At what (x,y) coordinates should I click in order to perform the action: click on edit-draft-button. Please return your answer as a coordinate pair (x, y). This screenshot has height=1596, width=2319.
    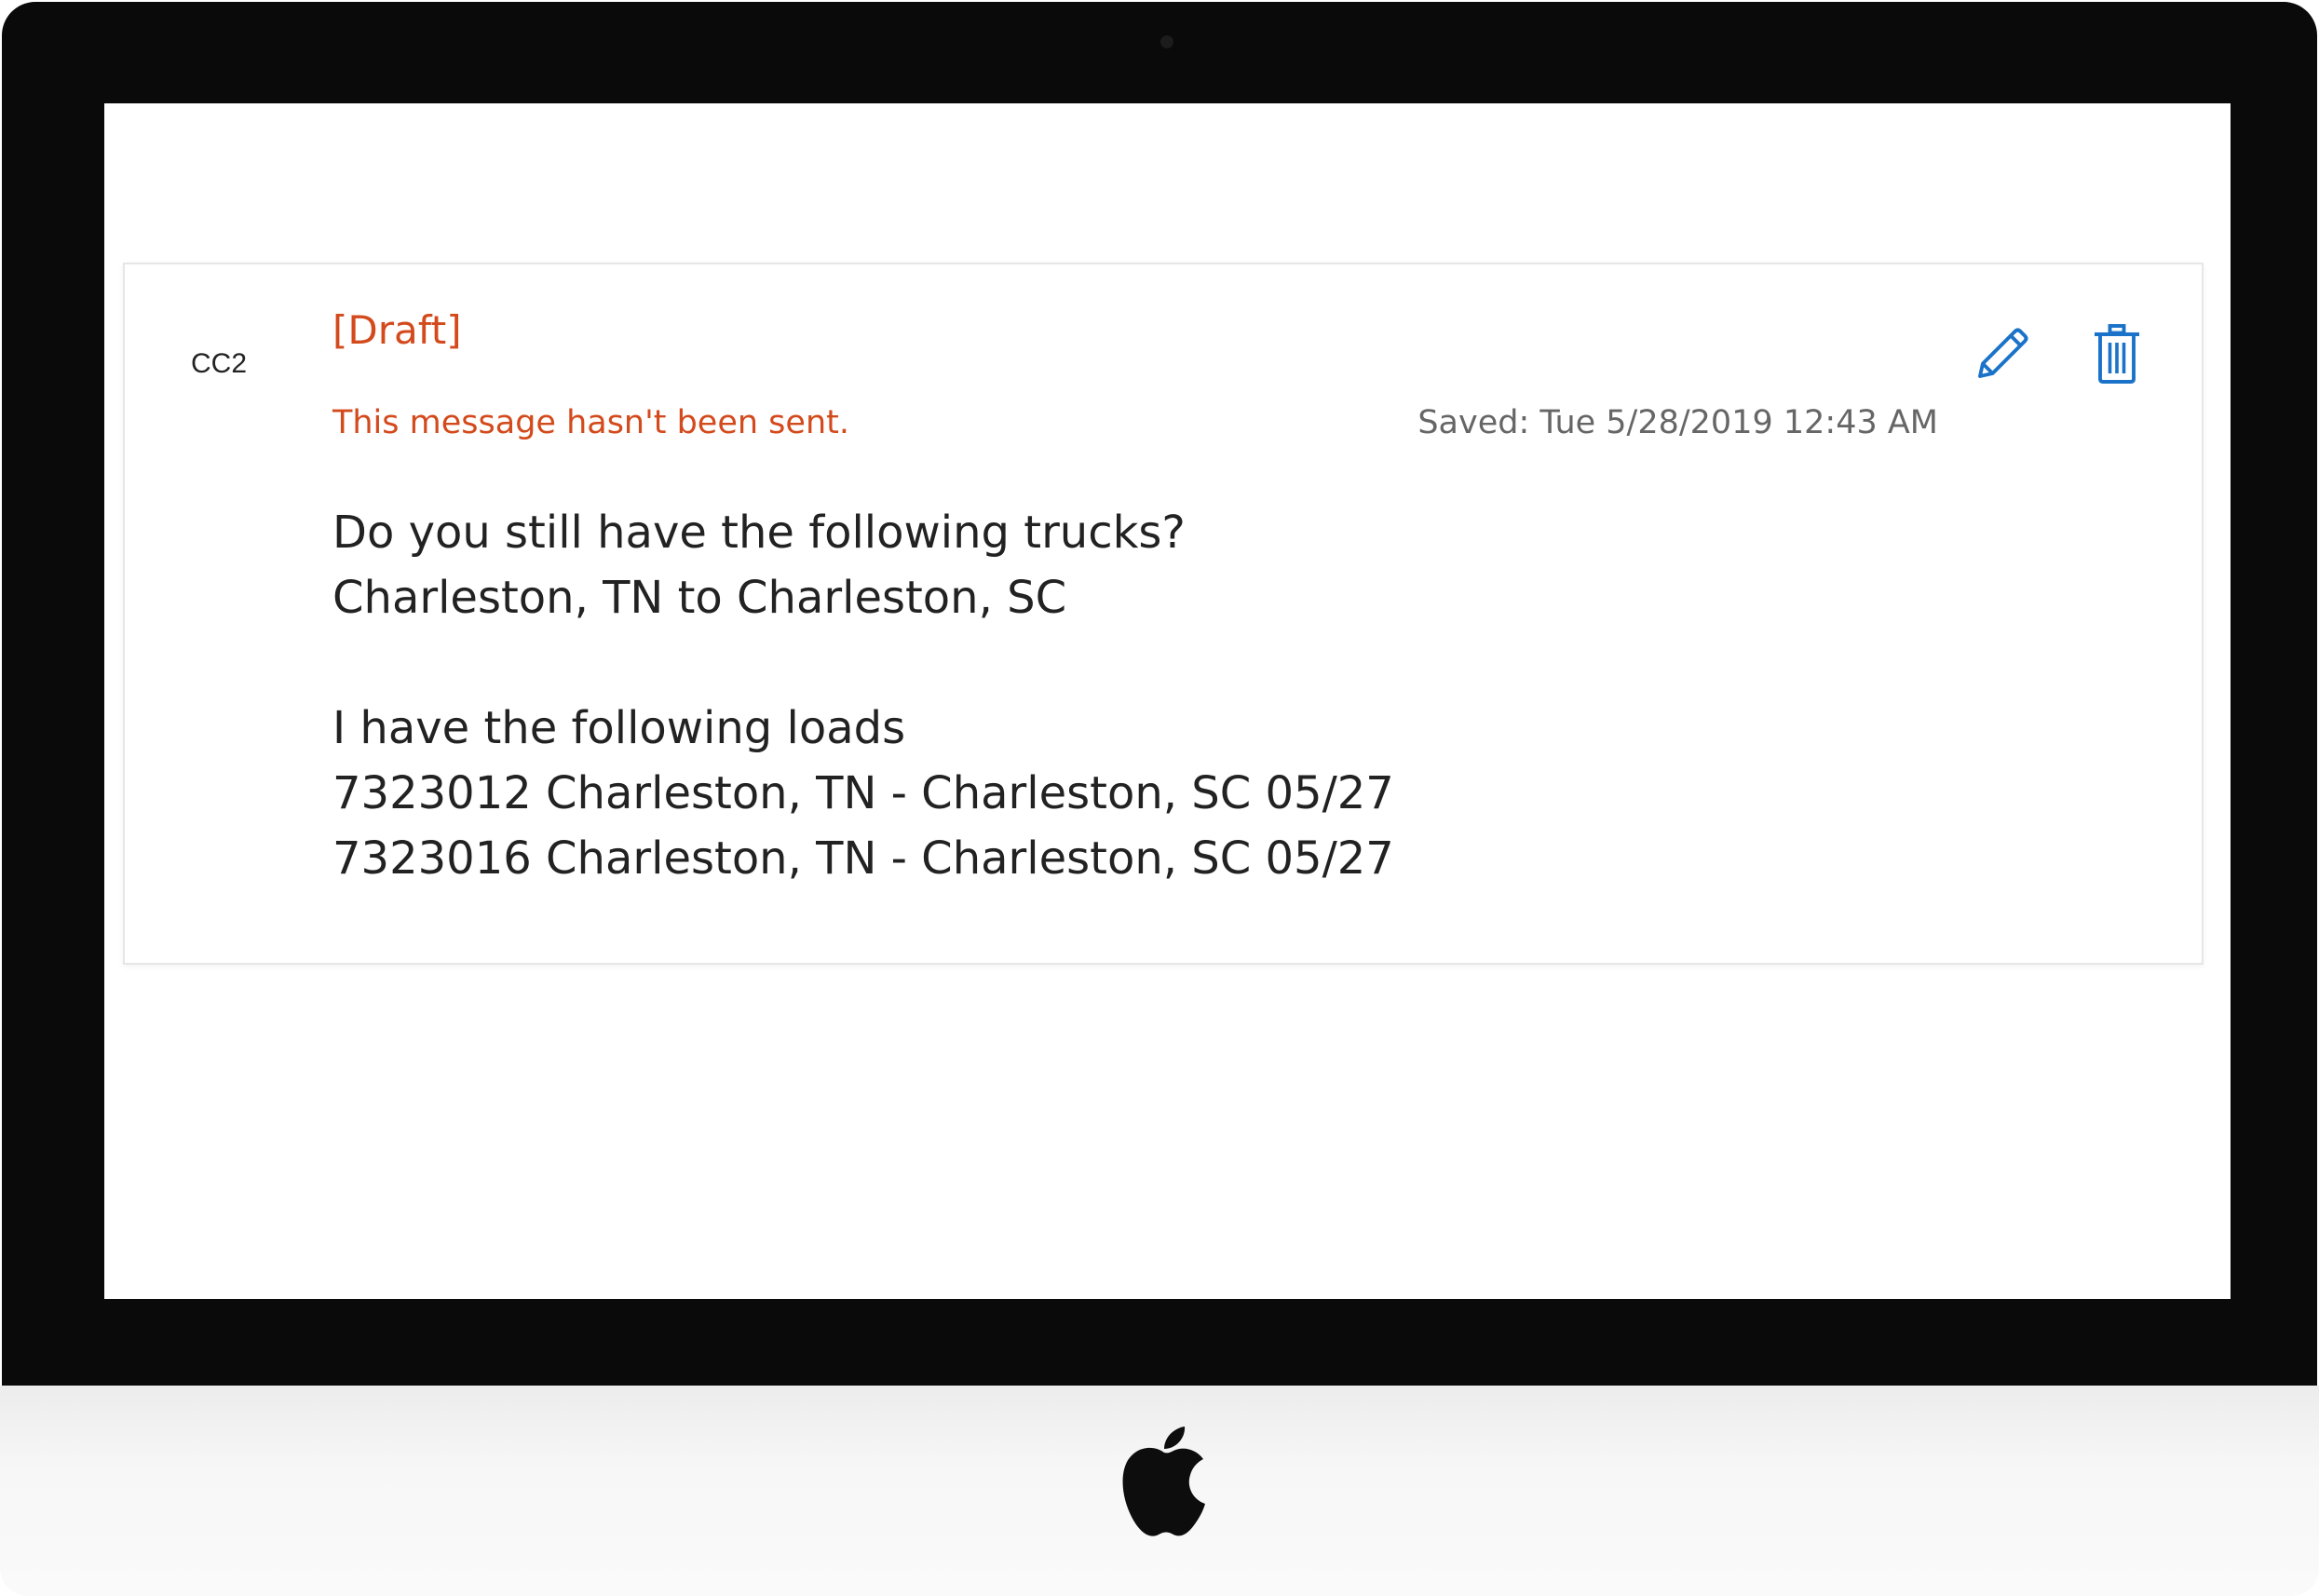
    Looking at the image, I should click on (2003, 353).